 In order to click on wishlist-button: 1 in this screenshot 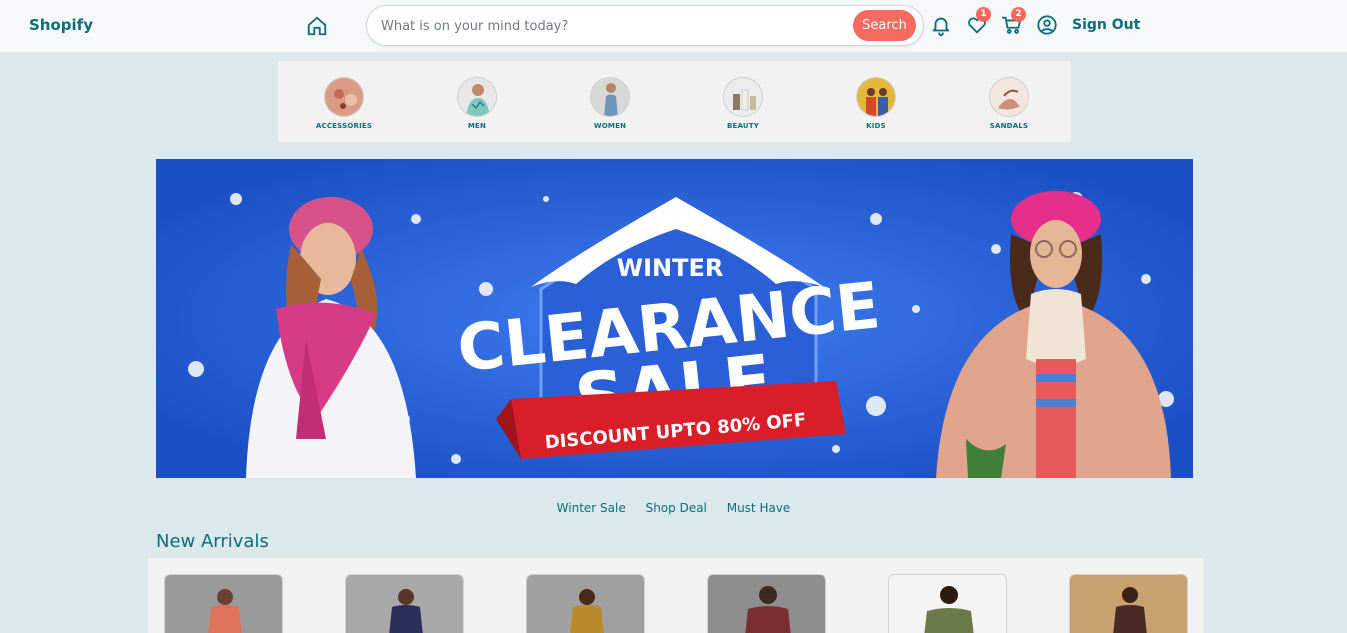, I will do `click(978, 21)`.